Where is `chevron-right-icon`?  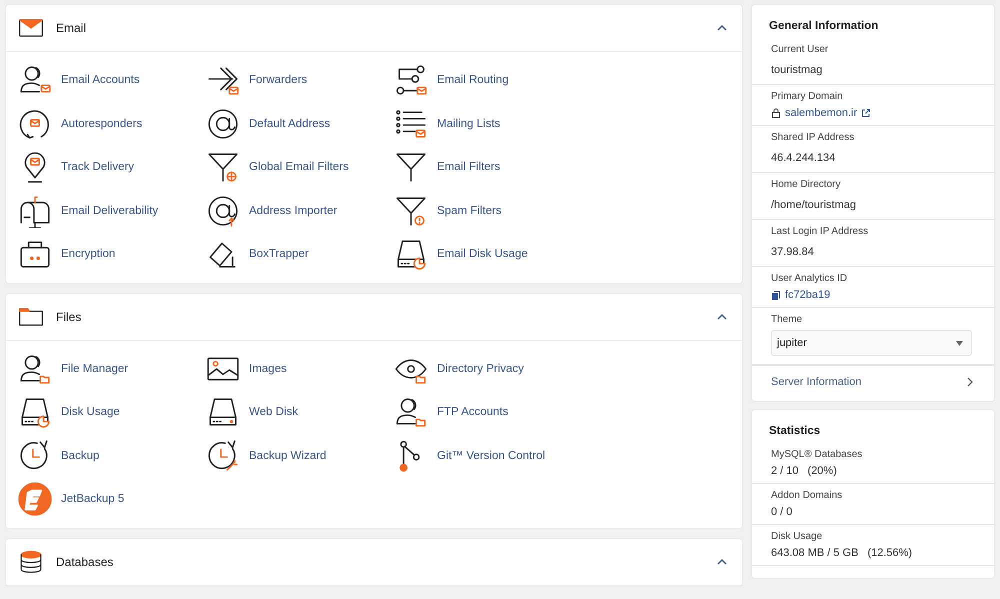
chevron-right-icon is located at coordinates (970, 382).